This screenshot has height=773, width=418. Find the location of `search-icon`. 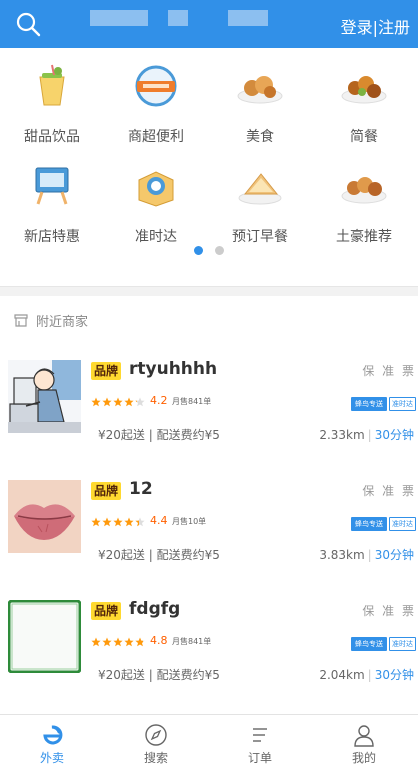

search-icon is located at coordinates (28, 24).